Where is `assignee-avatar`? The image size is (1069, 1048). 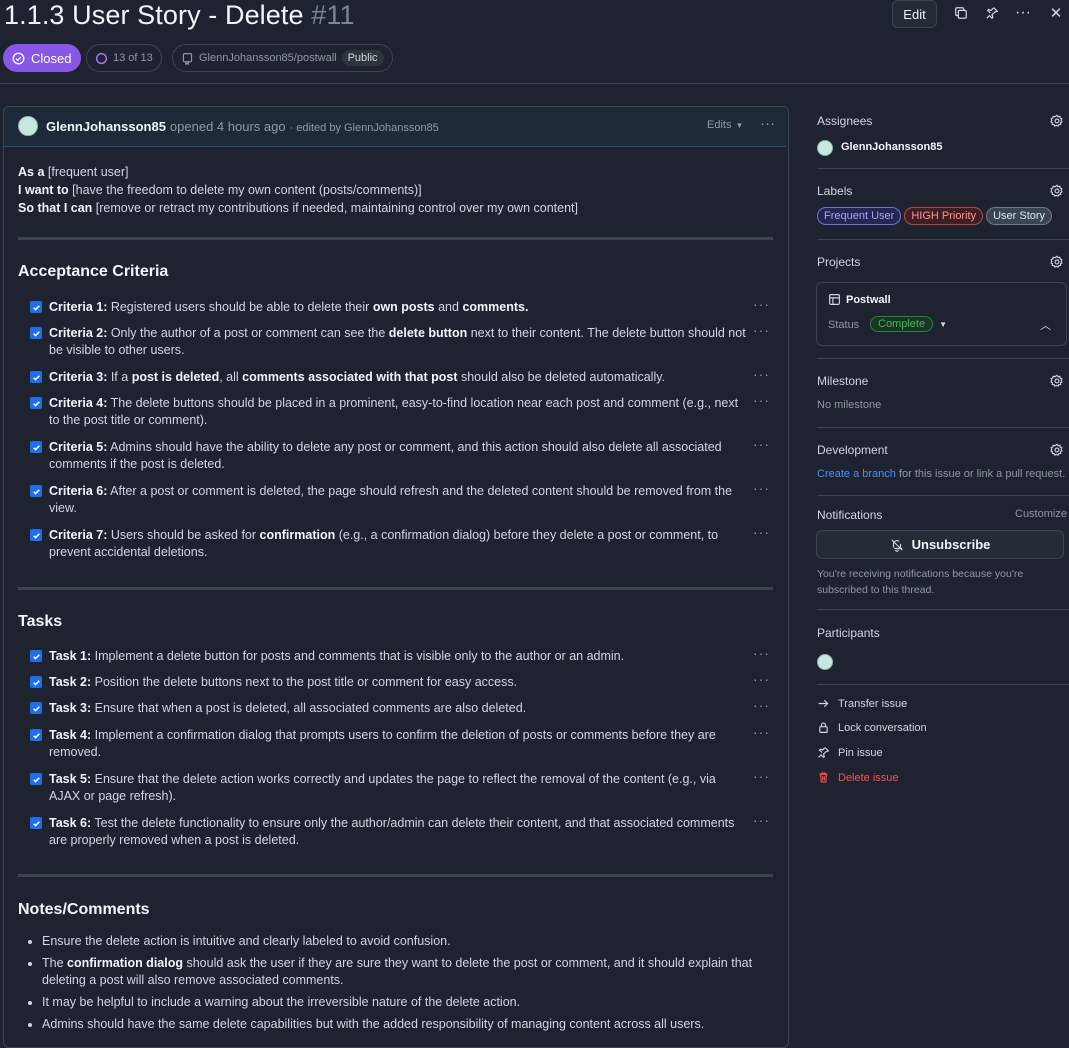 assignee-avatar is located at coordinates (825, 148).